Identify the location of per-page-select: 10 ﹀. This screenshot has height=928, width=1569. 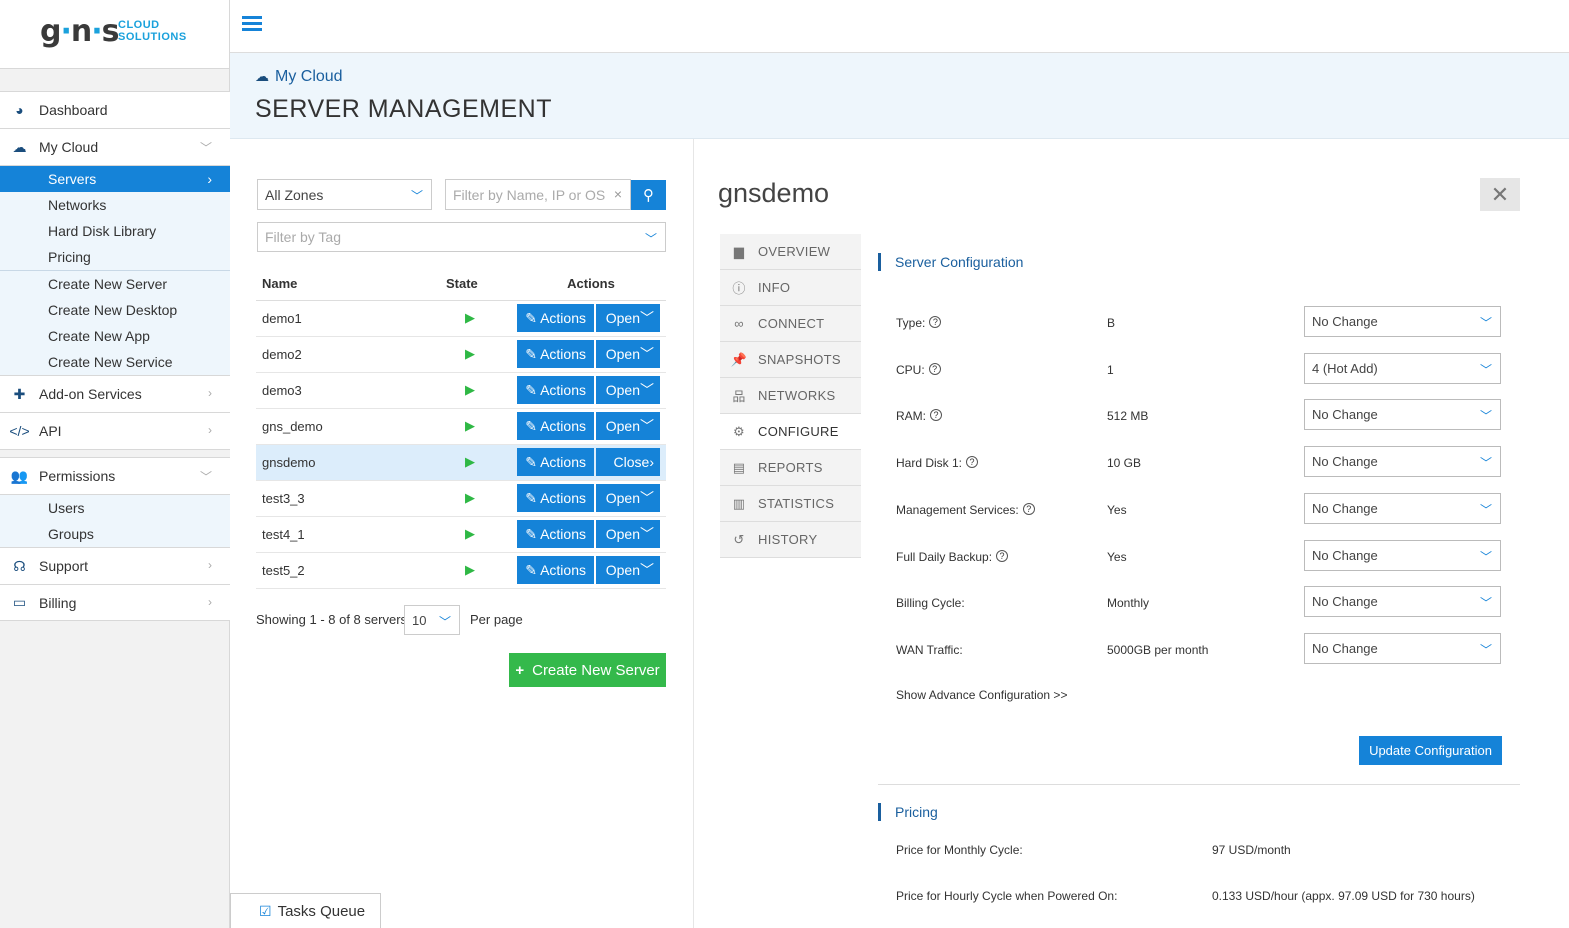
(432, 620).